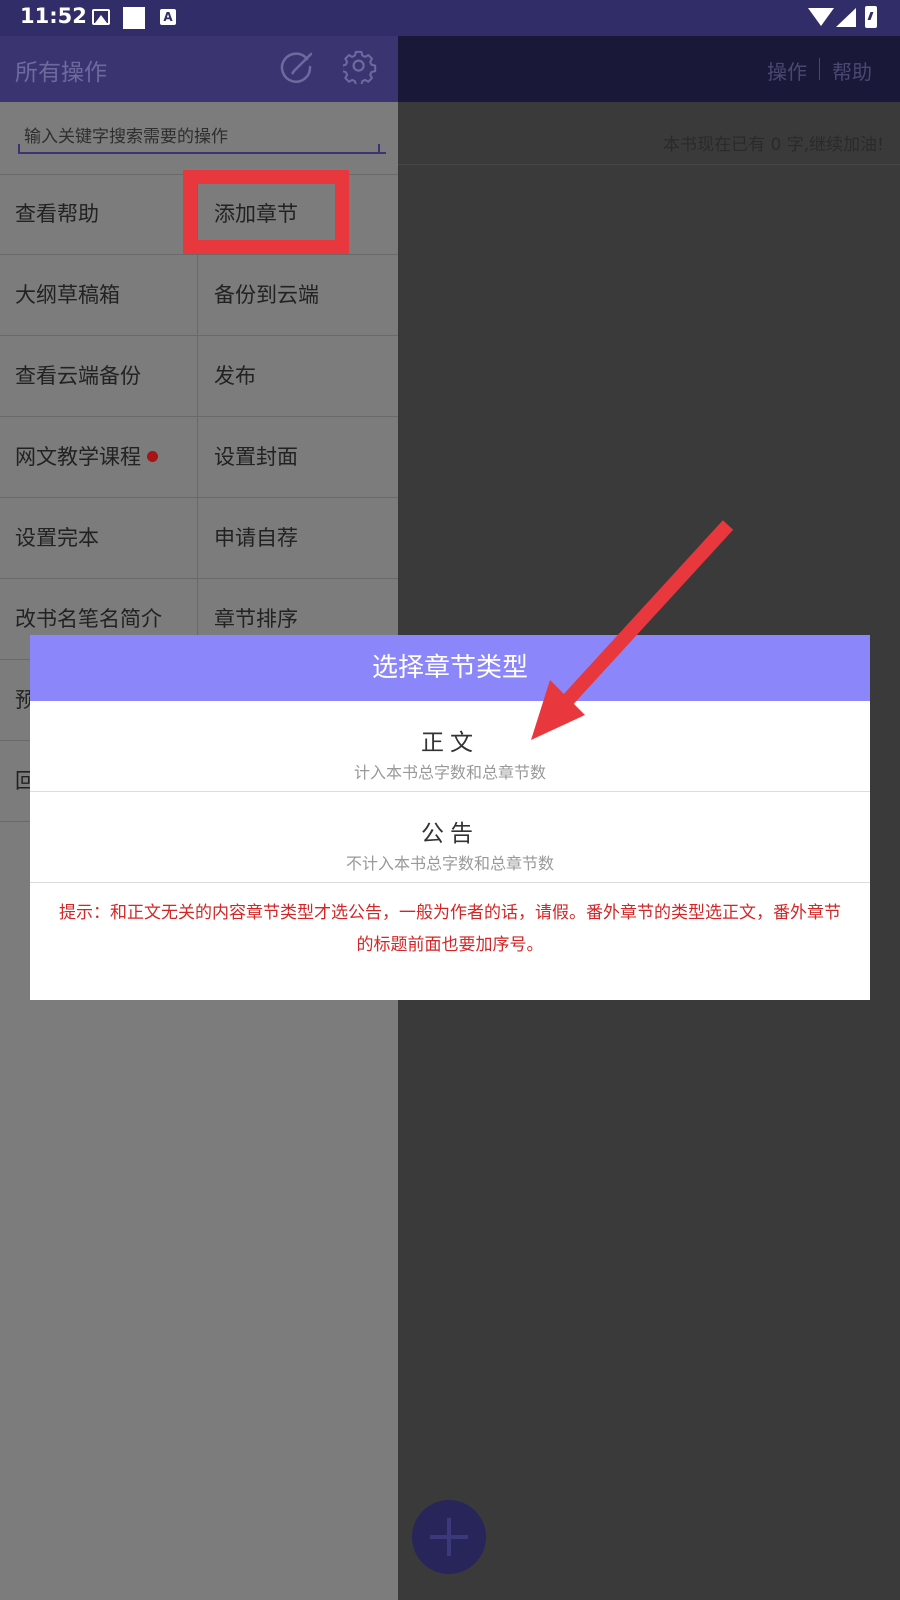 This screenshot has height=1600, width=900. What do you see at coordinates (78, 457) in the screenshot?
I see `op-writing-course-label: 网文教学课程` at bounding box center [78, 457].